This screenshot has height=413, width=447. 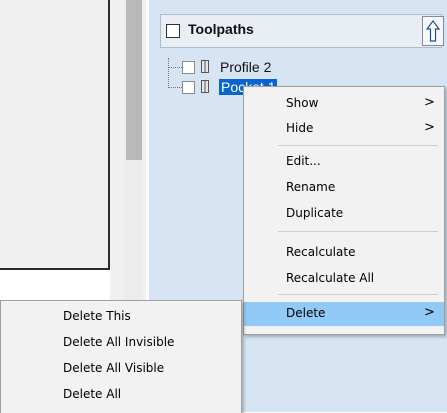 What do you see at coordinates (315, 213) in the screenshot?
I see `menu-item-label: Duplicate` at bounding box center [315, 213].